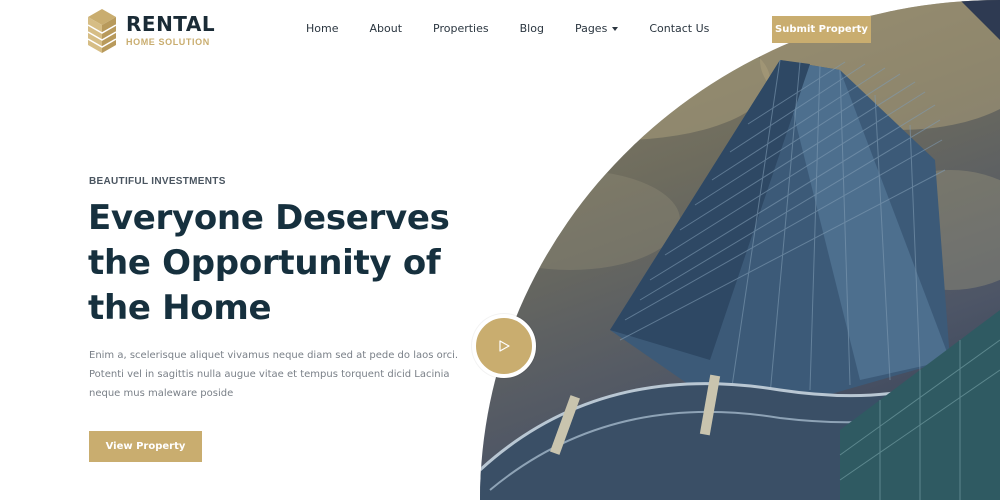  What do you see at coordinates (168, 42) in the screenshot?
I see `brand-tagline: HOME SOLUTION` at bounding box center [168, 42].